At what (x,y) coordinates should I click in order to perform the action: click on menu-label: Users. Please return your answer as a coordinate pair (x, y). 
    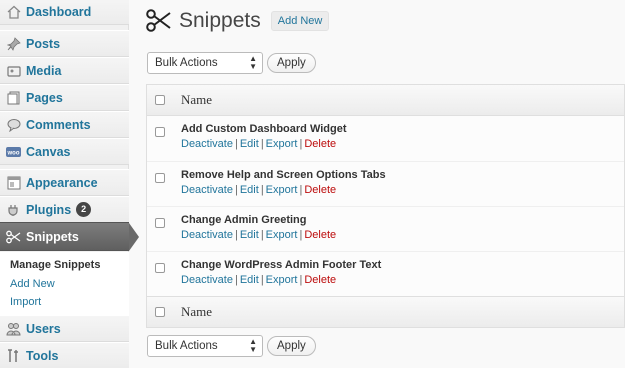
    Looking at the image, I should click on (43, 328).